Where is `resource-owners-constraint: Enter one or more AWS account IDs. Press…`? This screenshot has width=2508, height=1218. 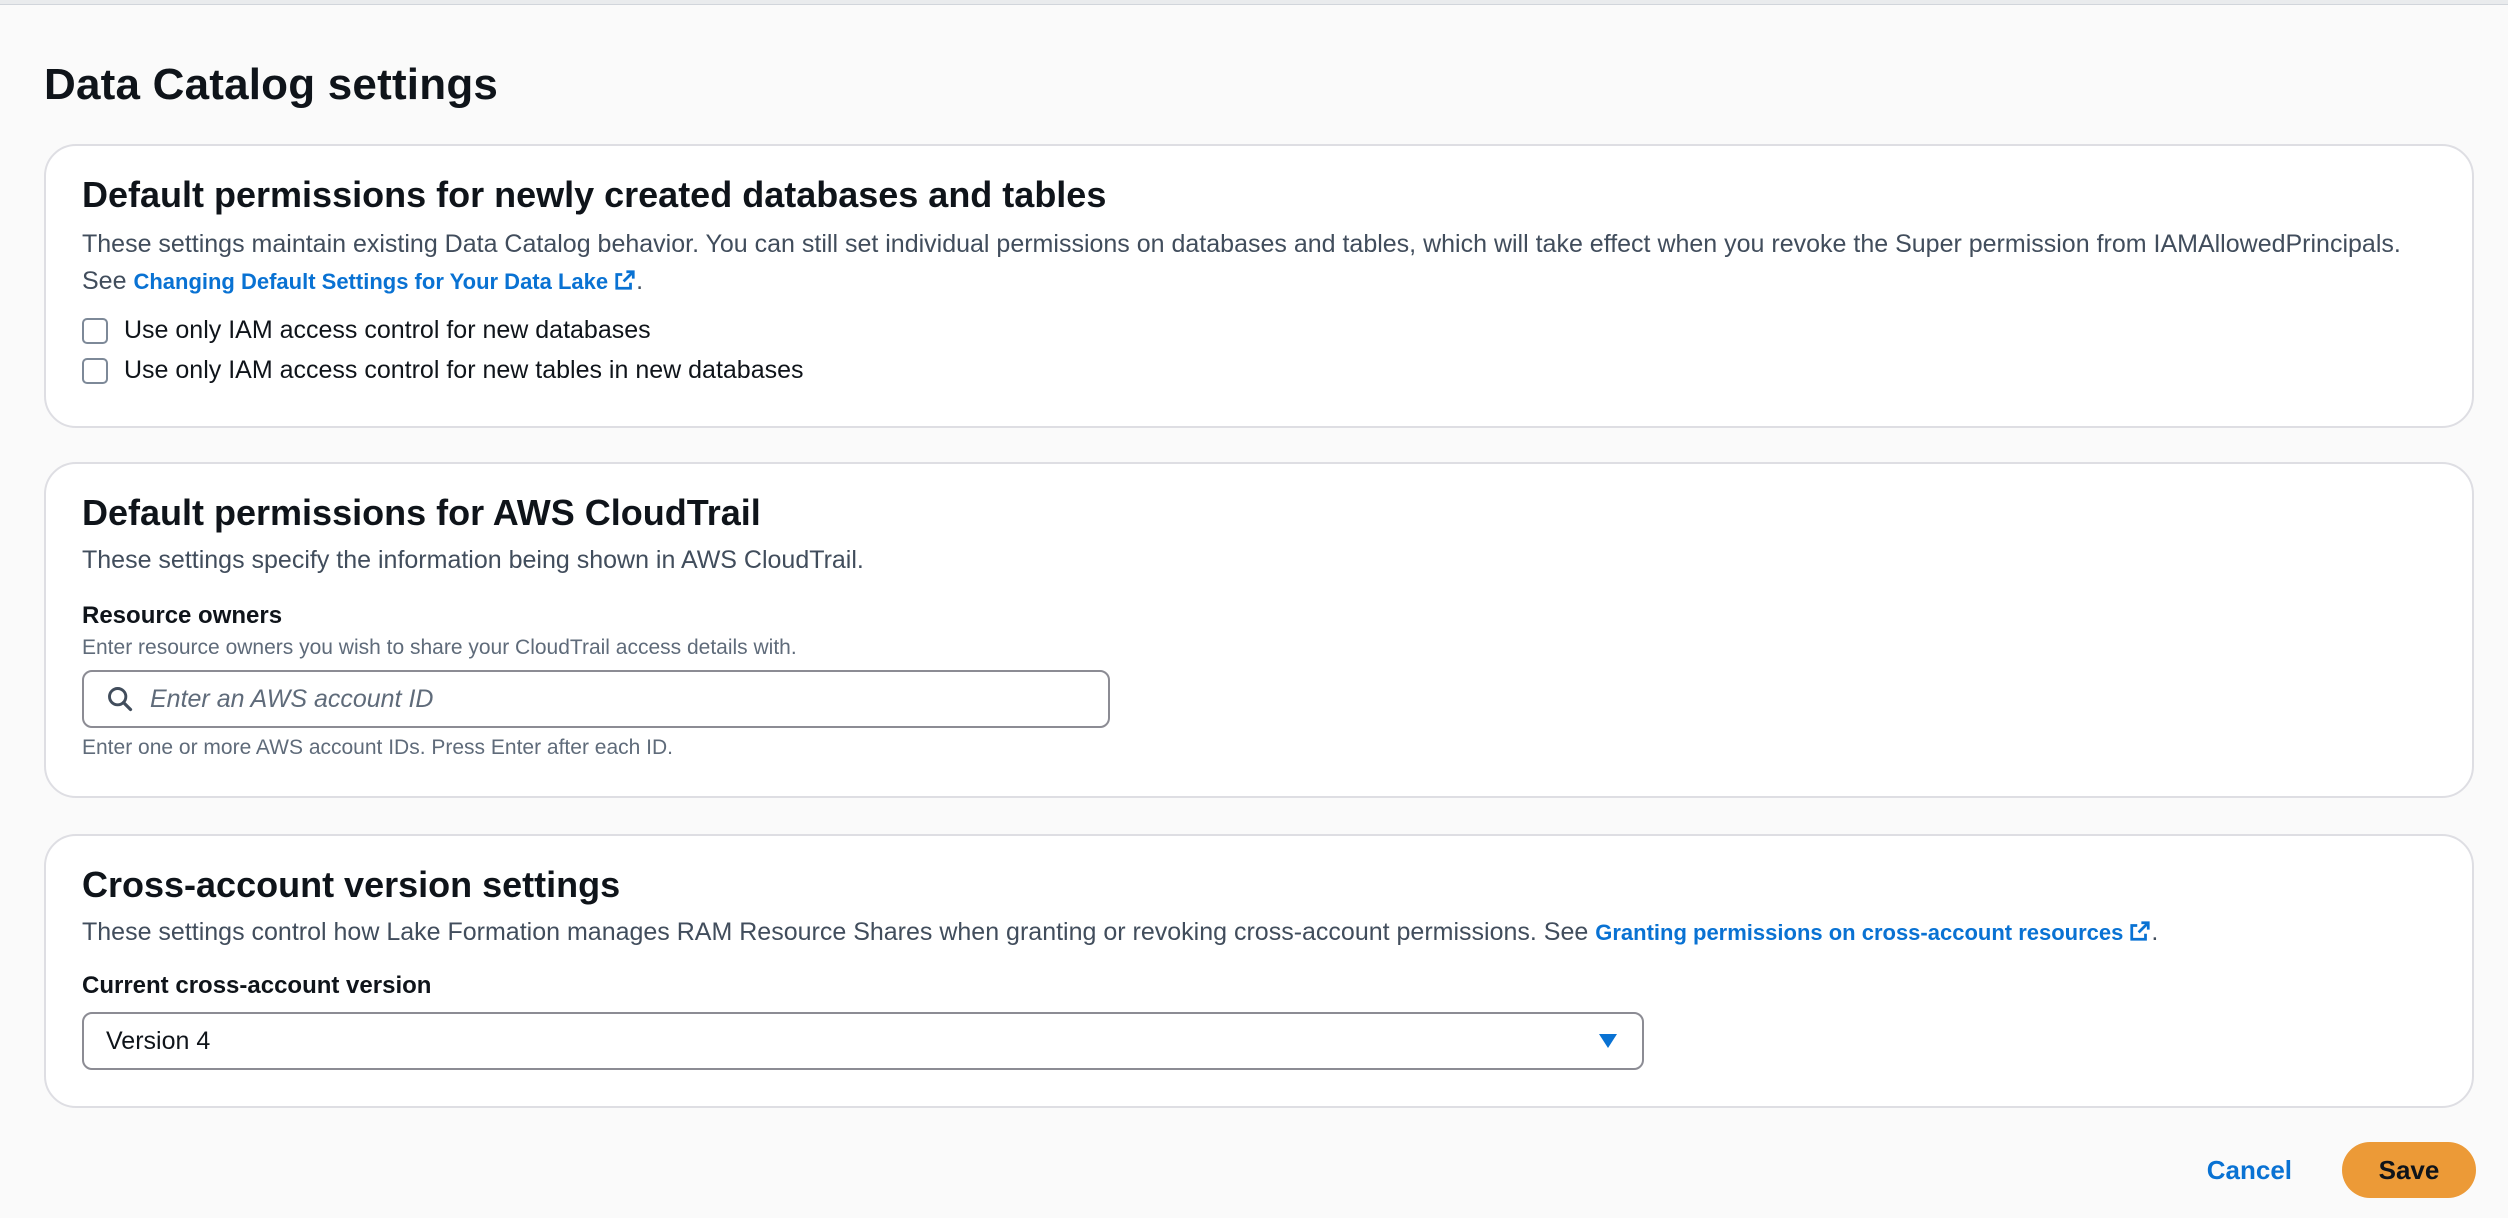
resource-owners-constraint: Enter one or more AWS account IDs. Press… is located at coordinates (377, 747).